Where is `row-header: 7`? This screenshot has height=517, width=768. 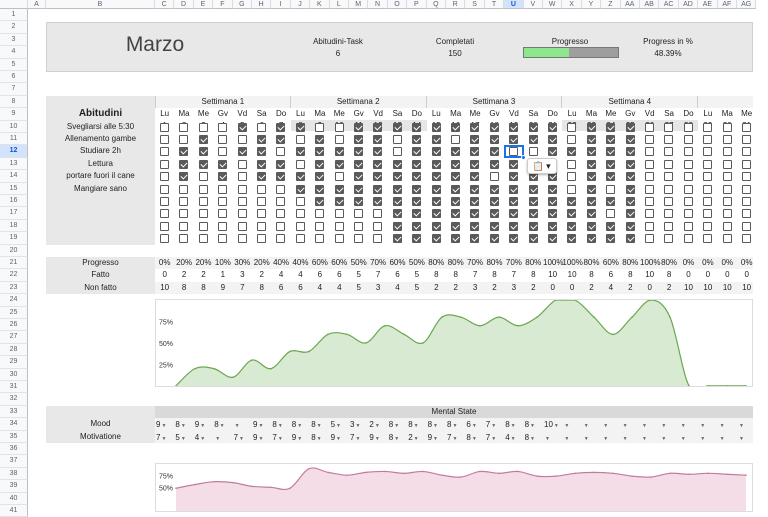
row-header: 7 is located at coordinates (14, 89).